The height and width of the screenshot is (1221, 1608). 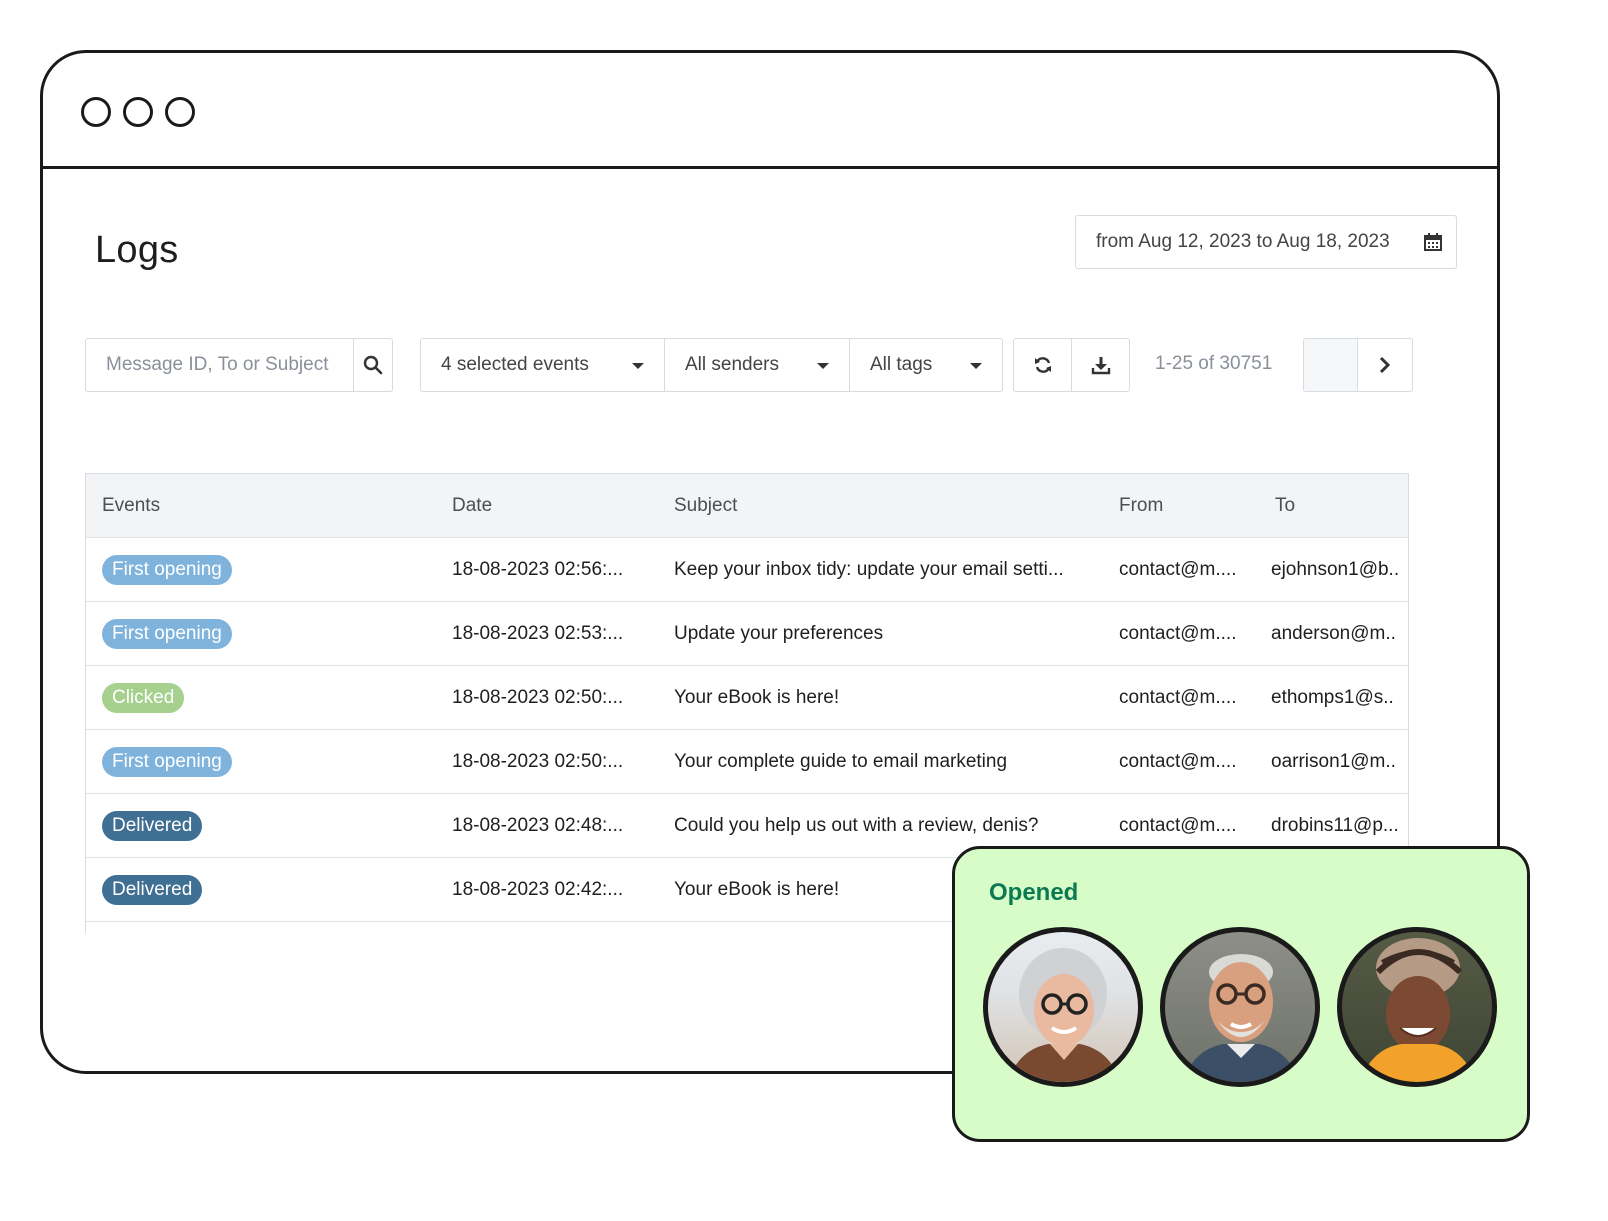 What do you see at coordinates (1417, 1007) in the screenshot?
I see `avatar-woman-headwrap` at bounding box center [1417, 1007].